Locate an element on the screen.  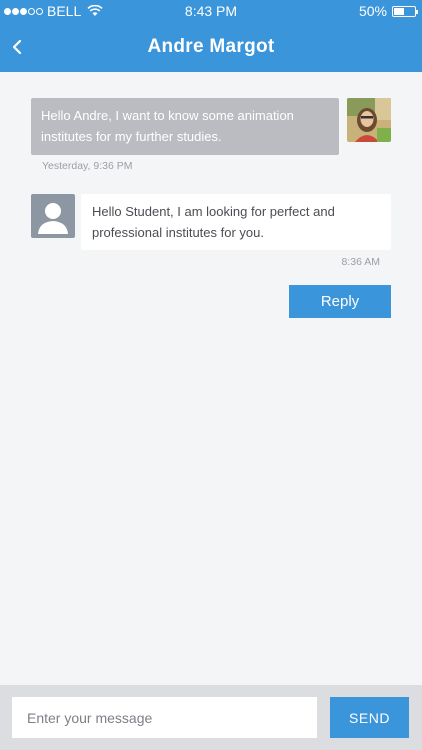
navigation-bar: Andre Margot is located at coordinates (211, 47).